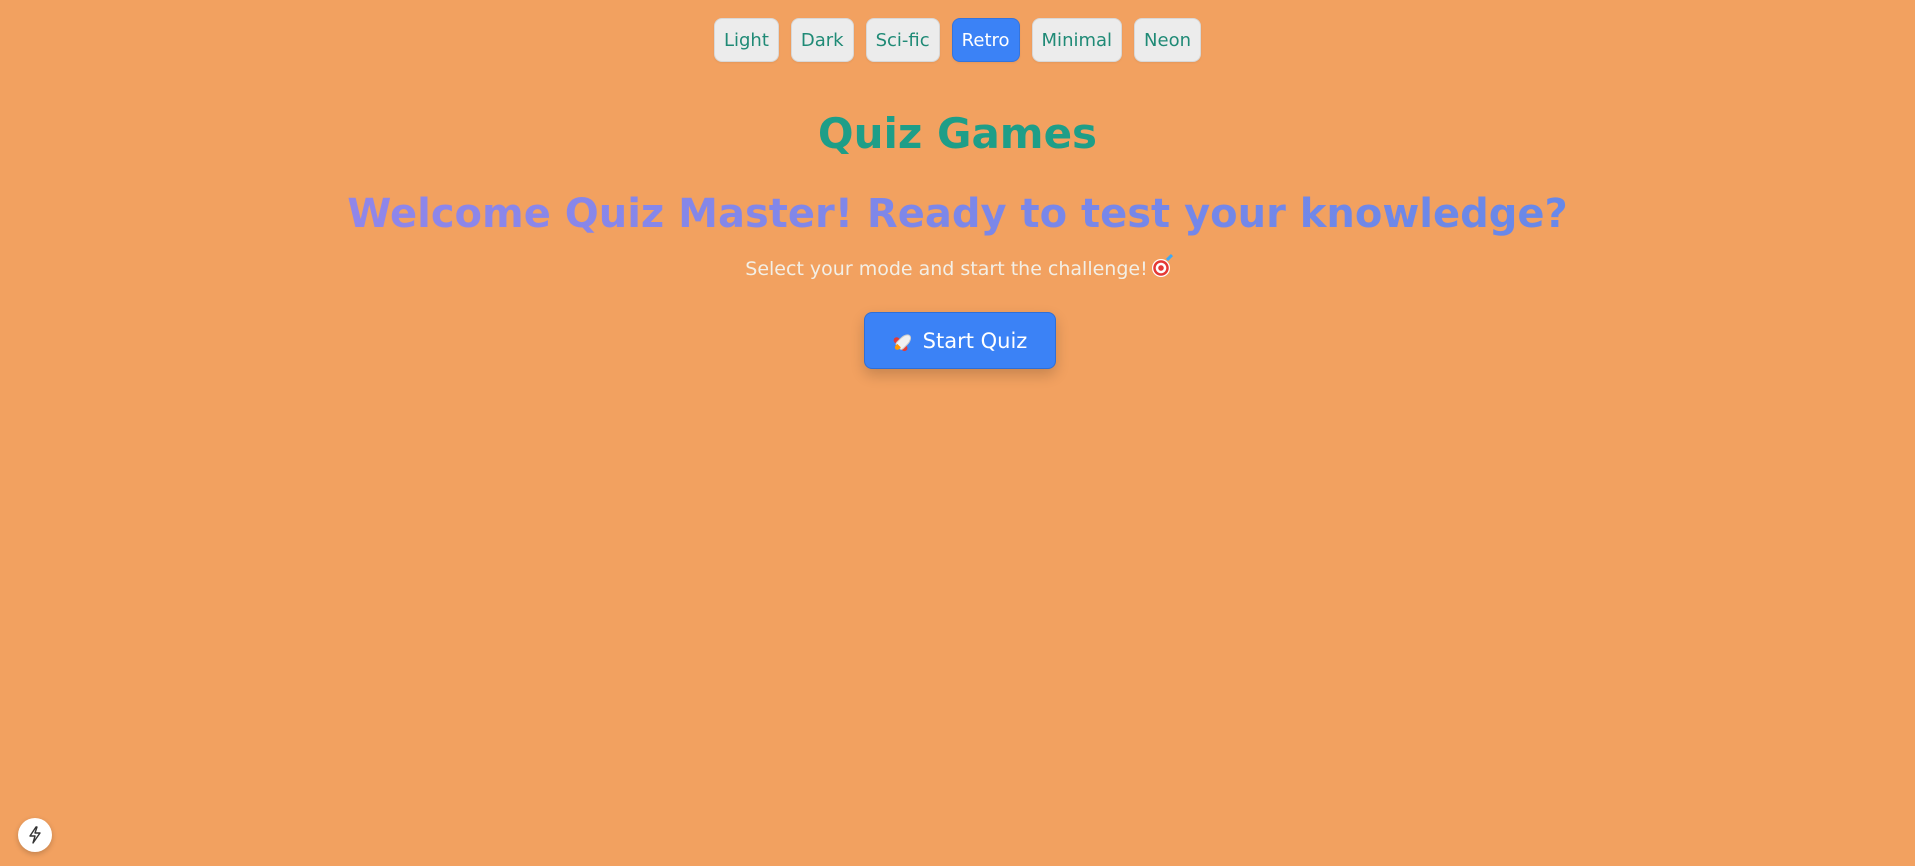 This screenshot has height=866, width=1915. Describe the element at coordinates (746, 40) in the screenshot. I see `theme-button-light: Light` at that location.